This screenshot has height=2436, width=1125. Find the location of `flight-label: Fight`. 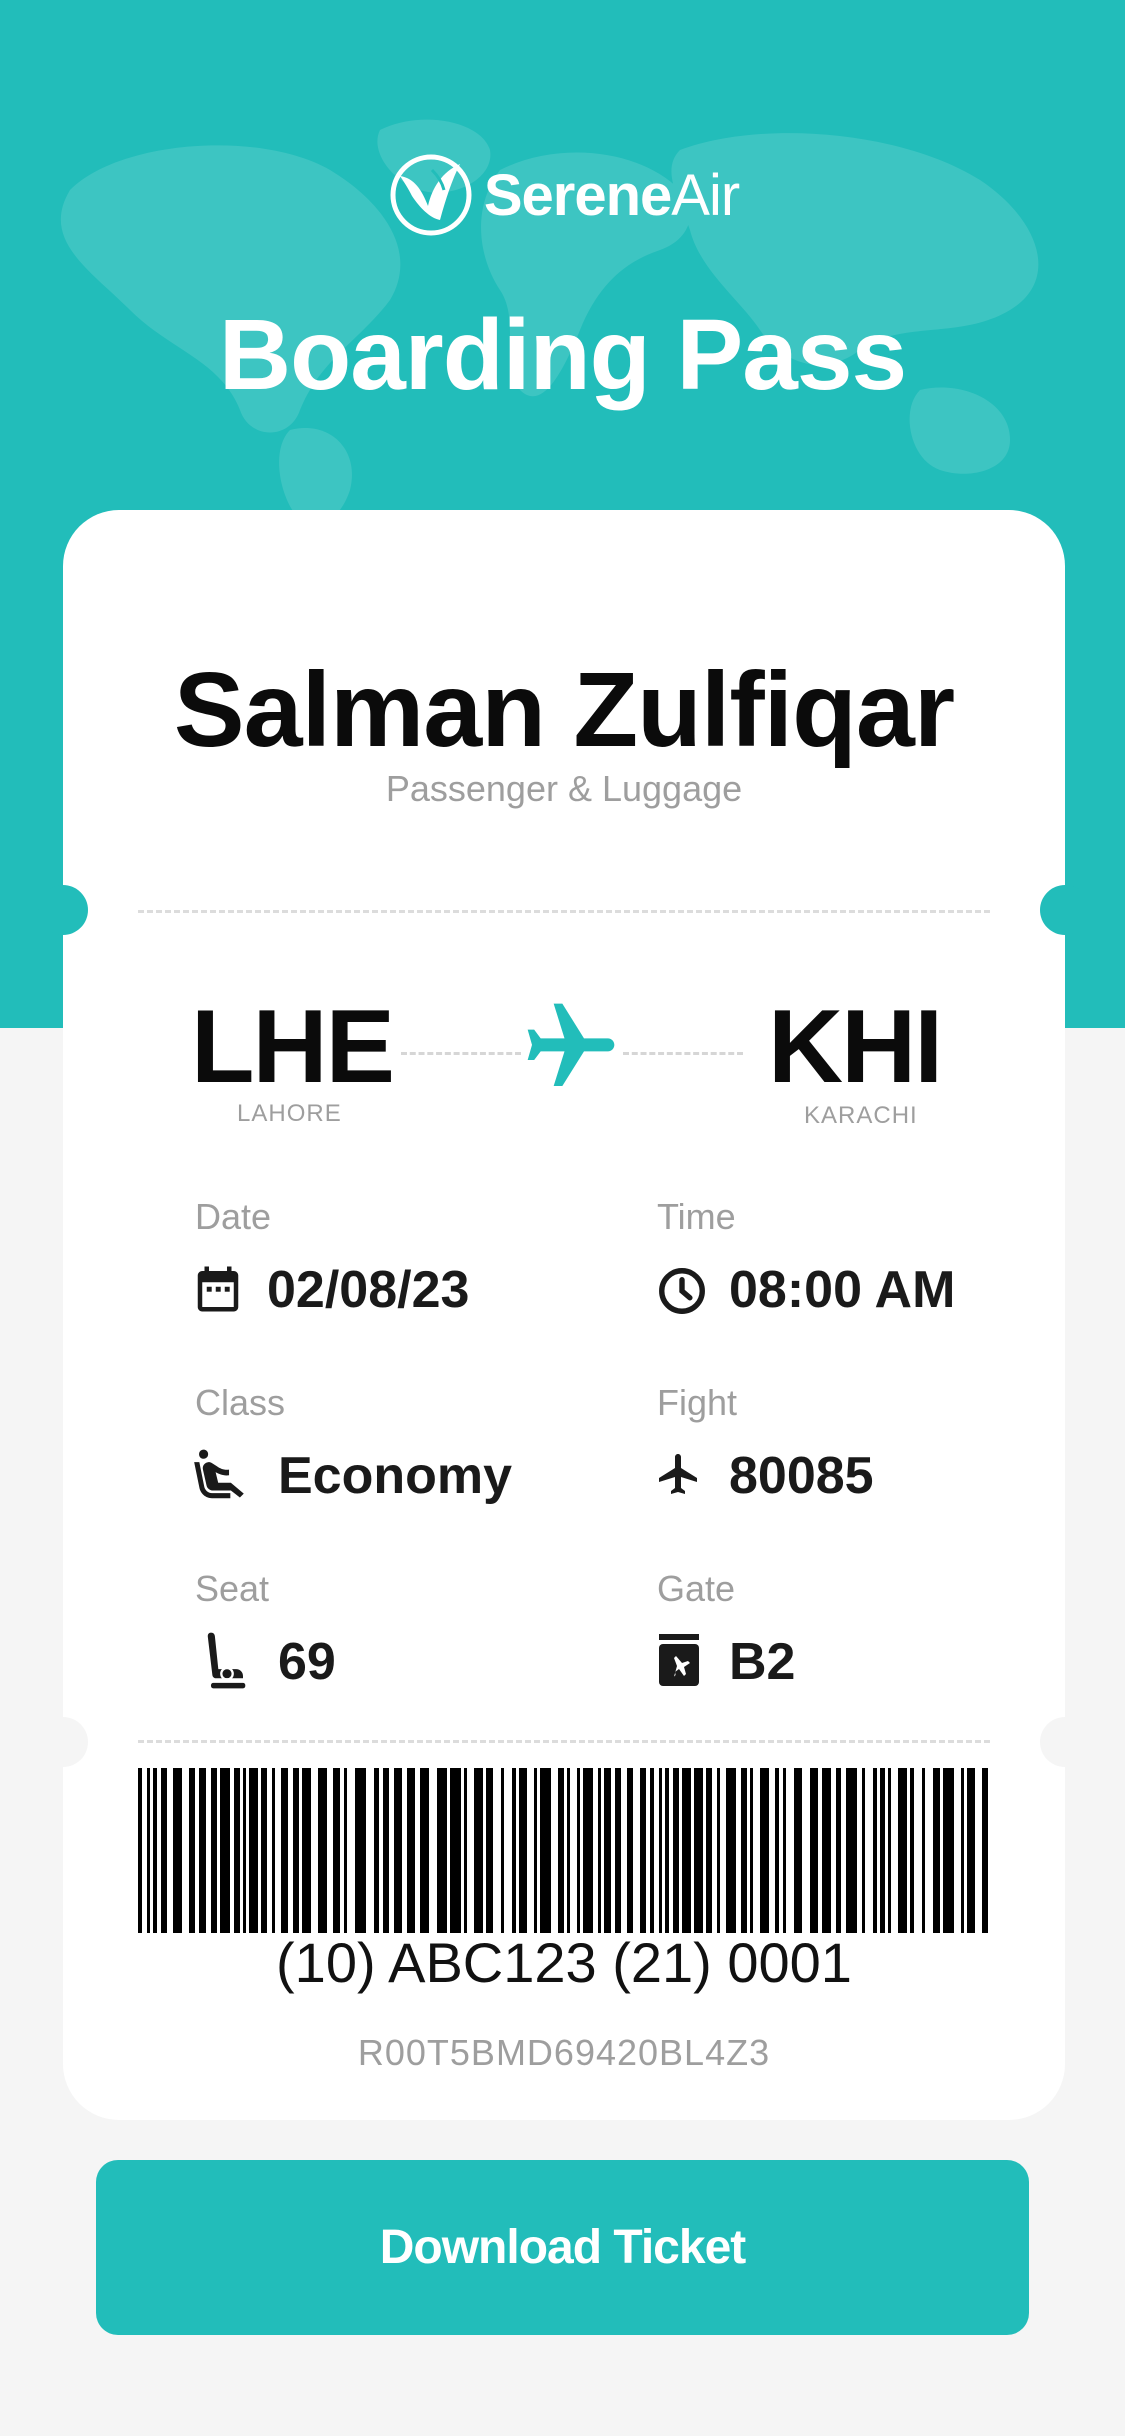

flight-label: Fight is located at coordinates (697, 1402).